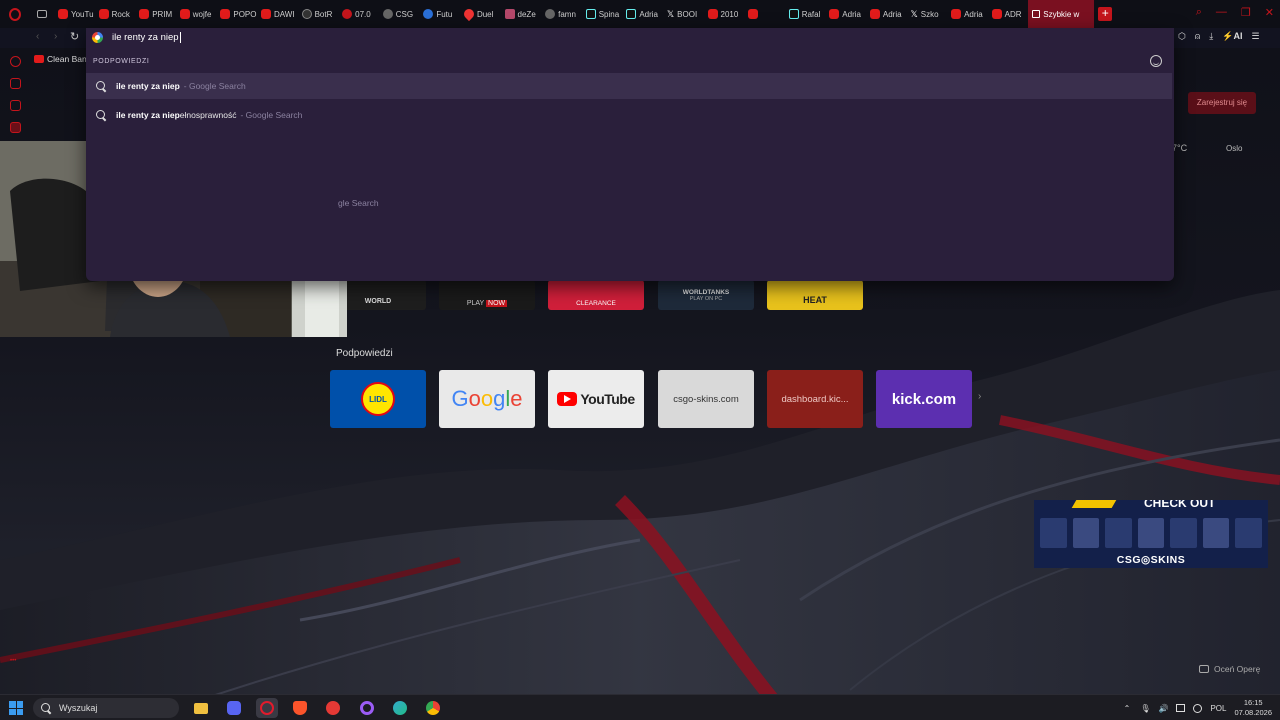 This screenshot has height=720, width=1280. What do you see at coordinates (1199, 12) in the screenshot?
I see `tab-search-icon: ⌕` at bounding box center [1199, 12].